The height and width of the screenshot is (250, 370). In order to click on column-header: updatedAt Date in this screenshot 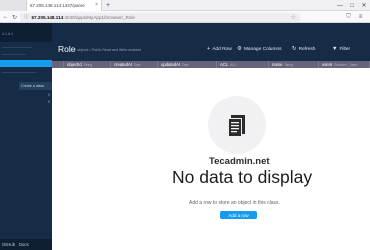, I will do `click(187, 64)`.